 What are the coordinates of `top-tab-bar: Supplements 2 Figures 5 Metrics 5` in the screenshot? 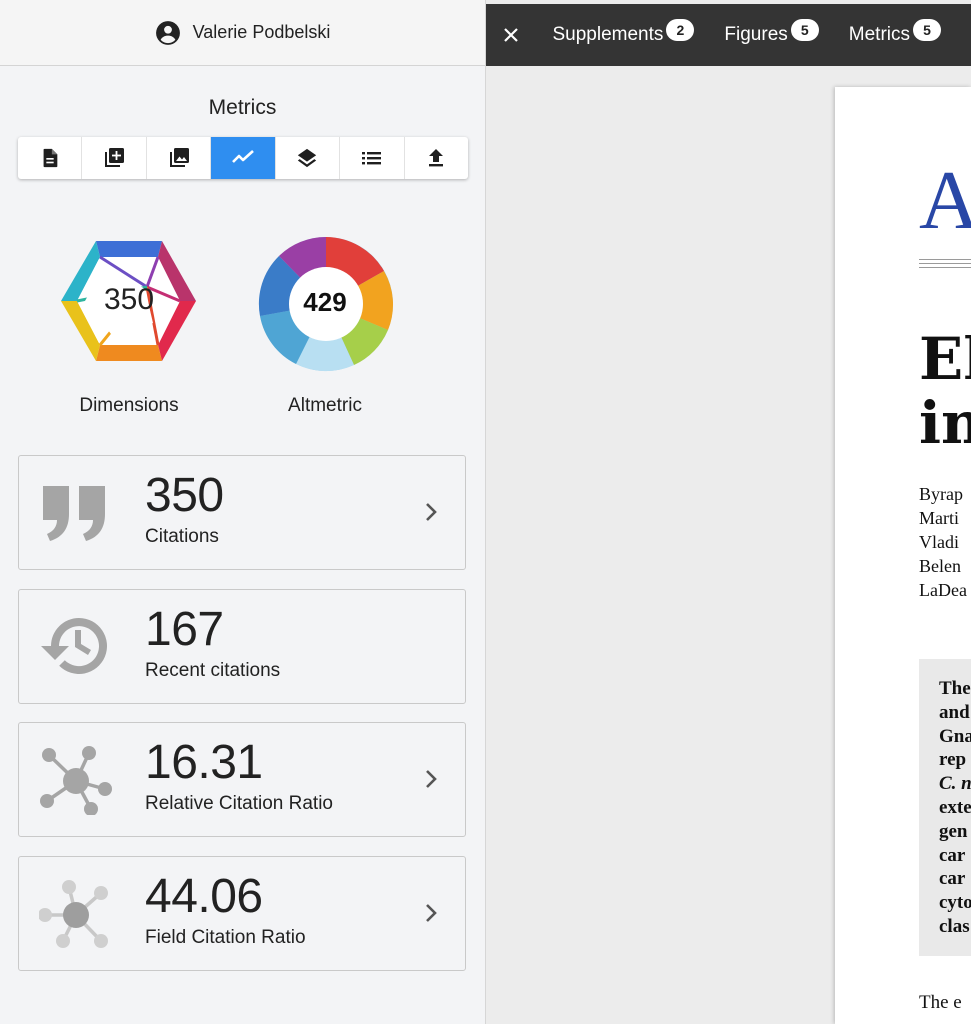 It's located at (728, 35).